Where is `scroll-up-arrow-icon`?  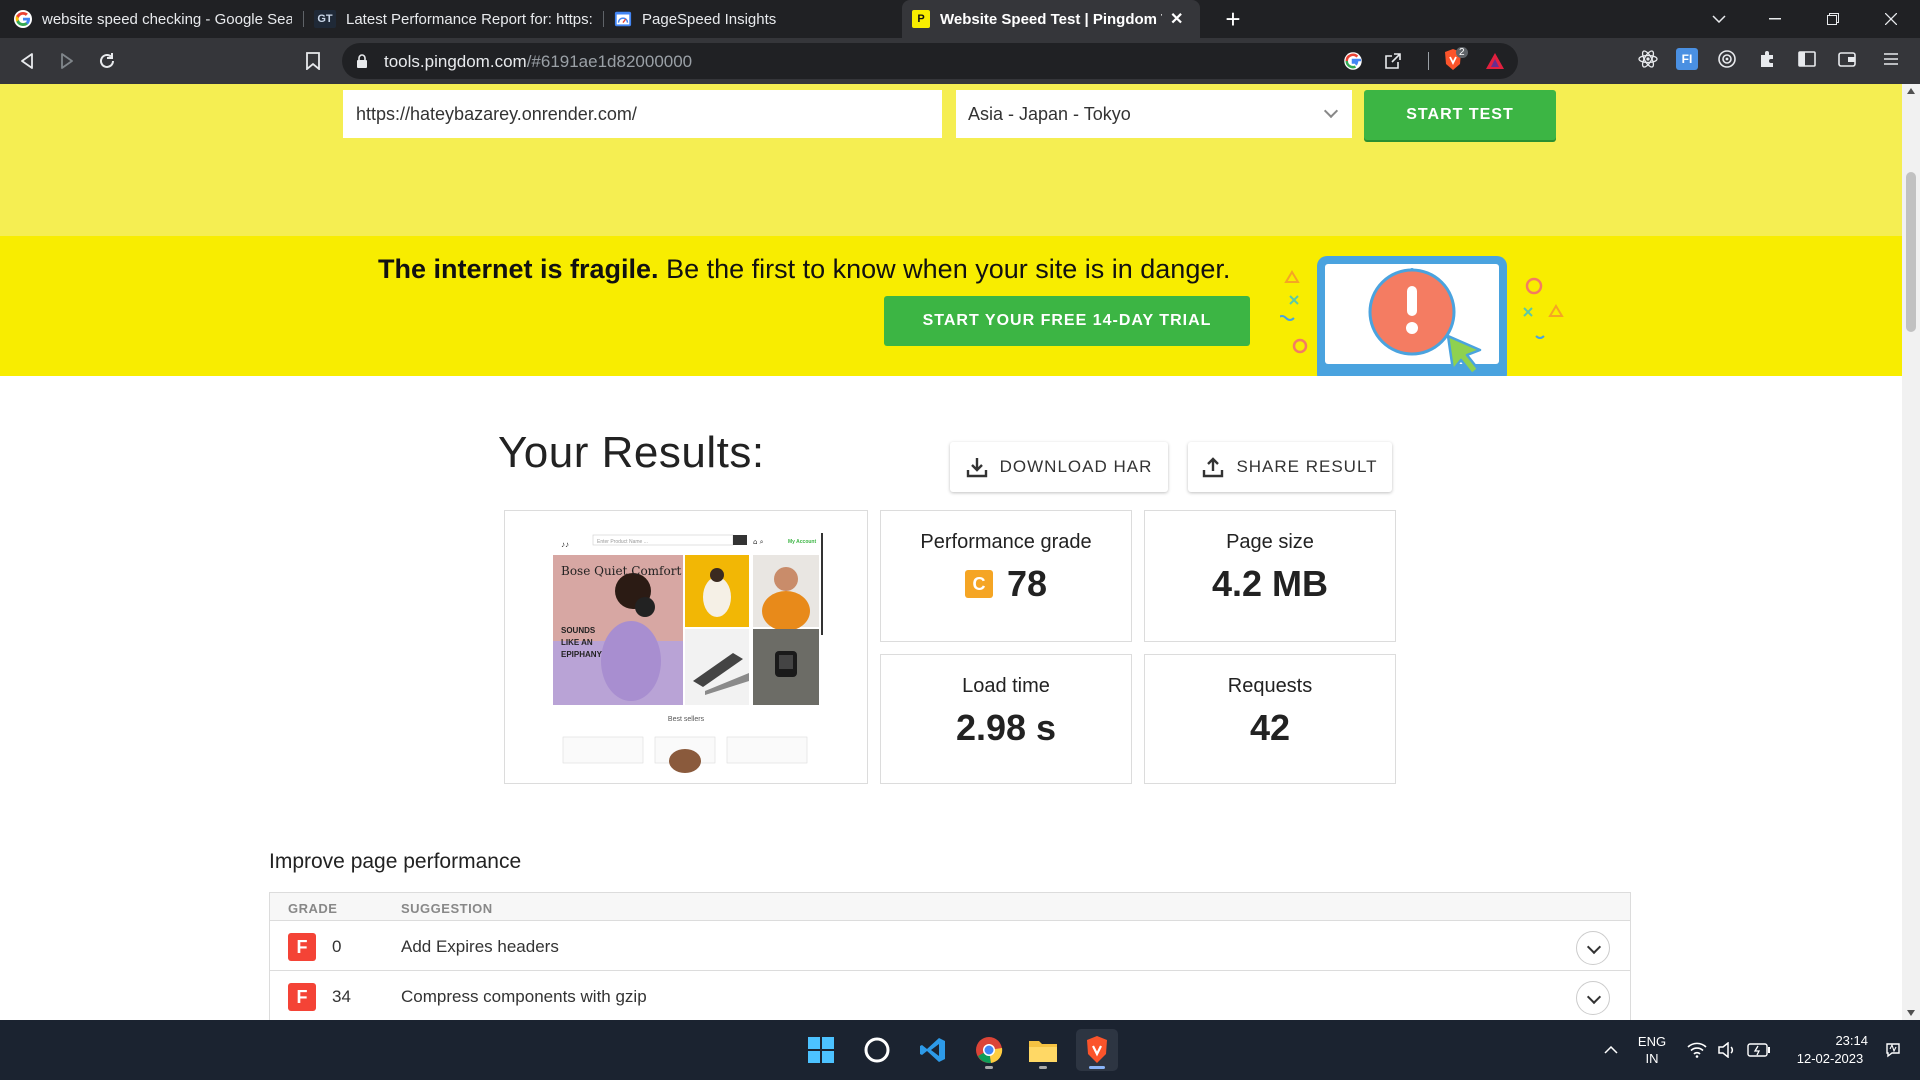 scroll-up-arrow-icon is located at coordinates (1911, 91).